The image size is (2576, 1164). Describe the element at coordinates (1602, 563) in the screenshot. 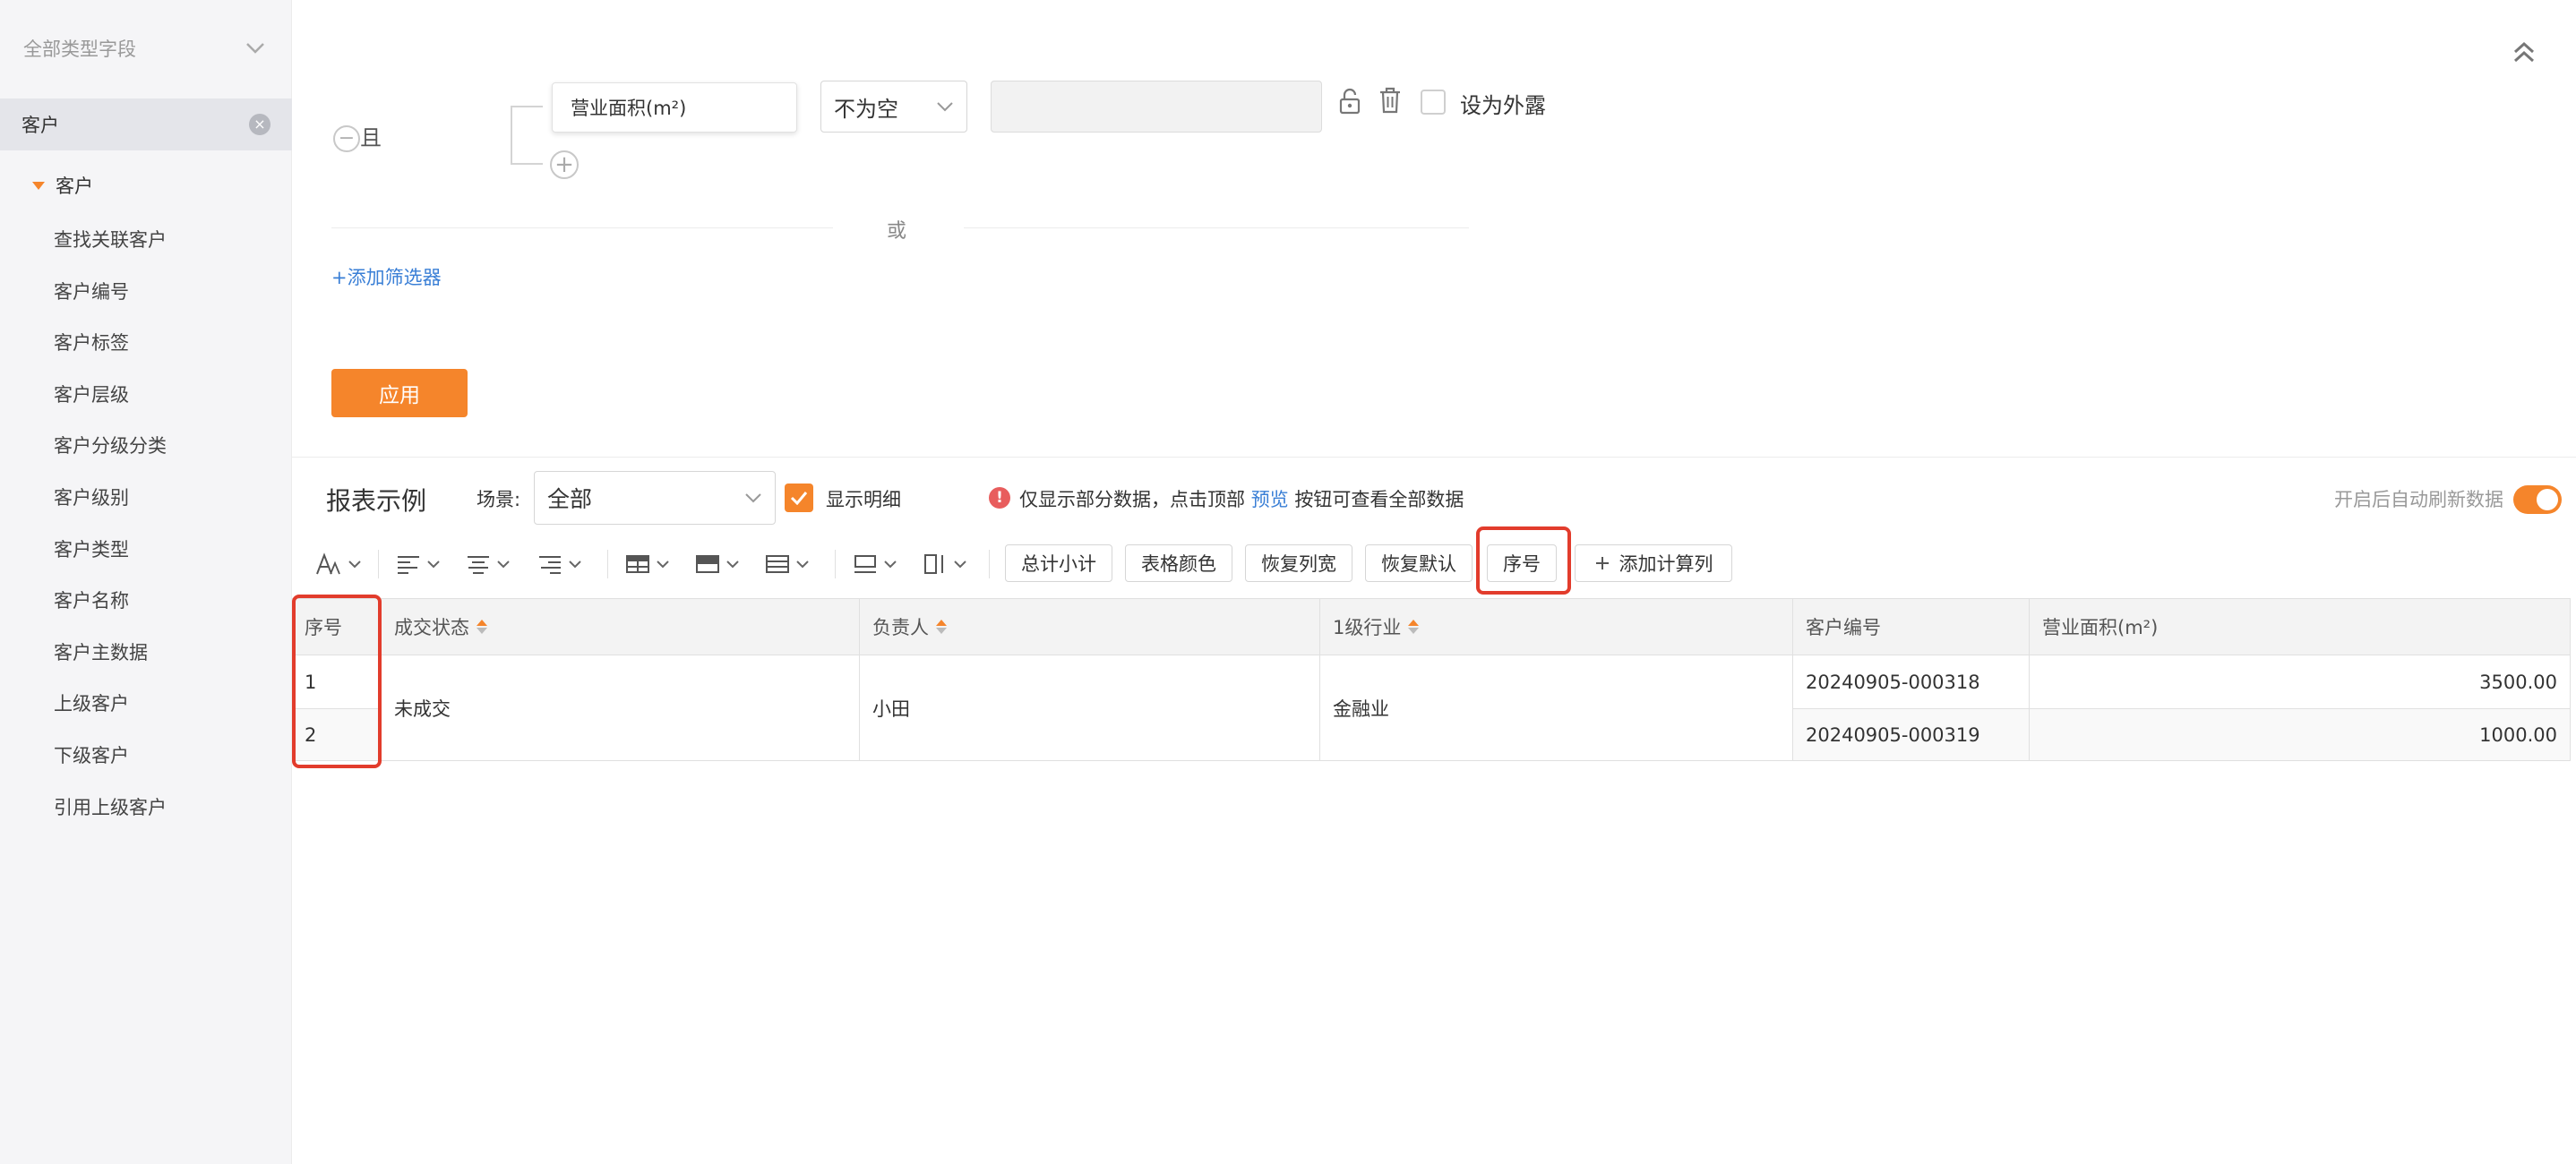

I see `plus-icon` at that location.